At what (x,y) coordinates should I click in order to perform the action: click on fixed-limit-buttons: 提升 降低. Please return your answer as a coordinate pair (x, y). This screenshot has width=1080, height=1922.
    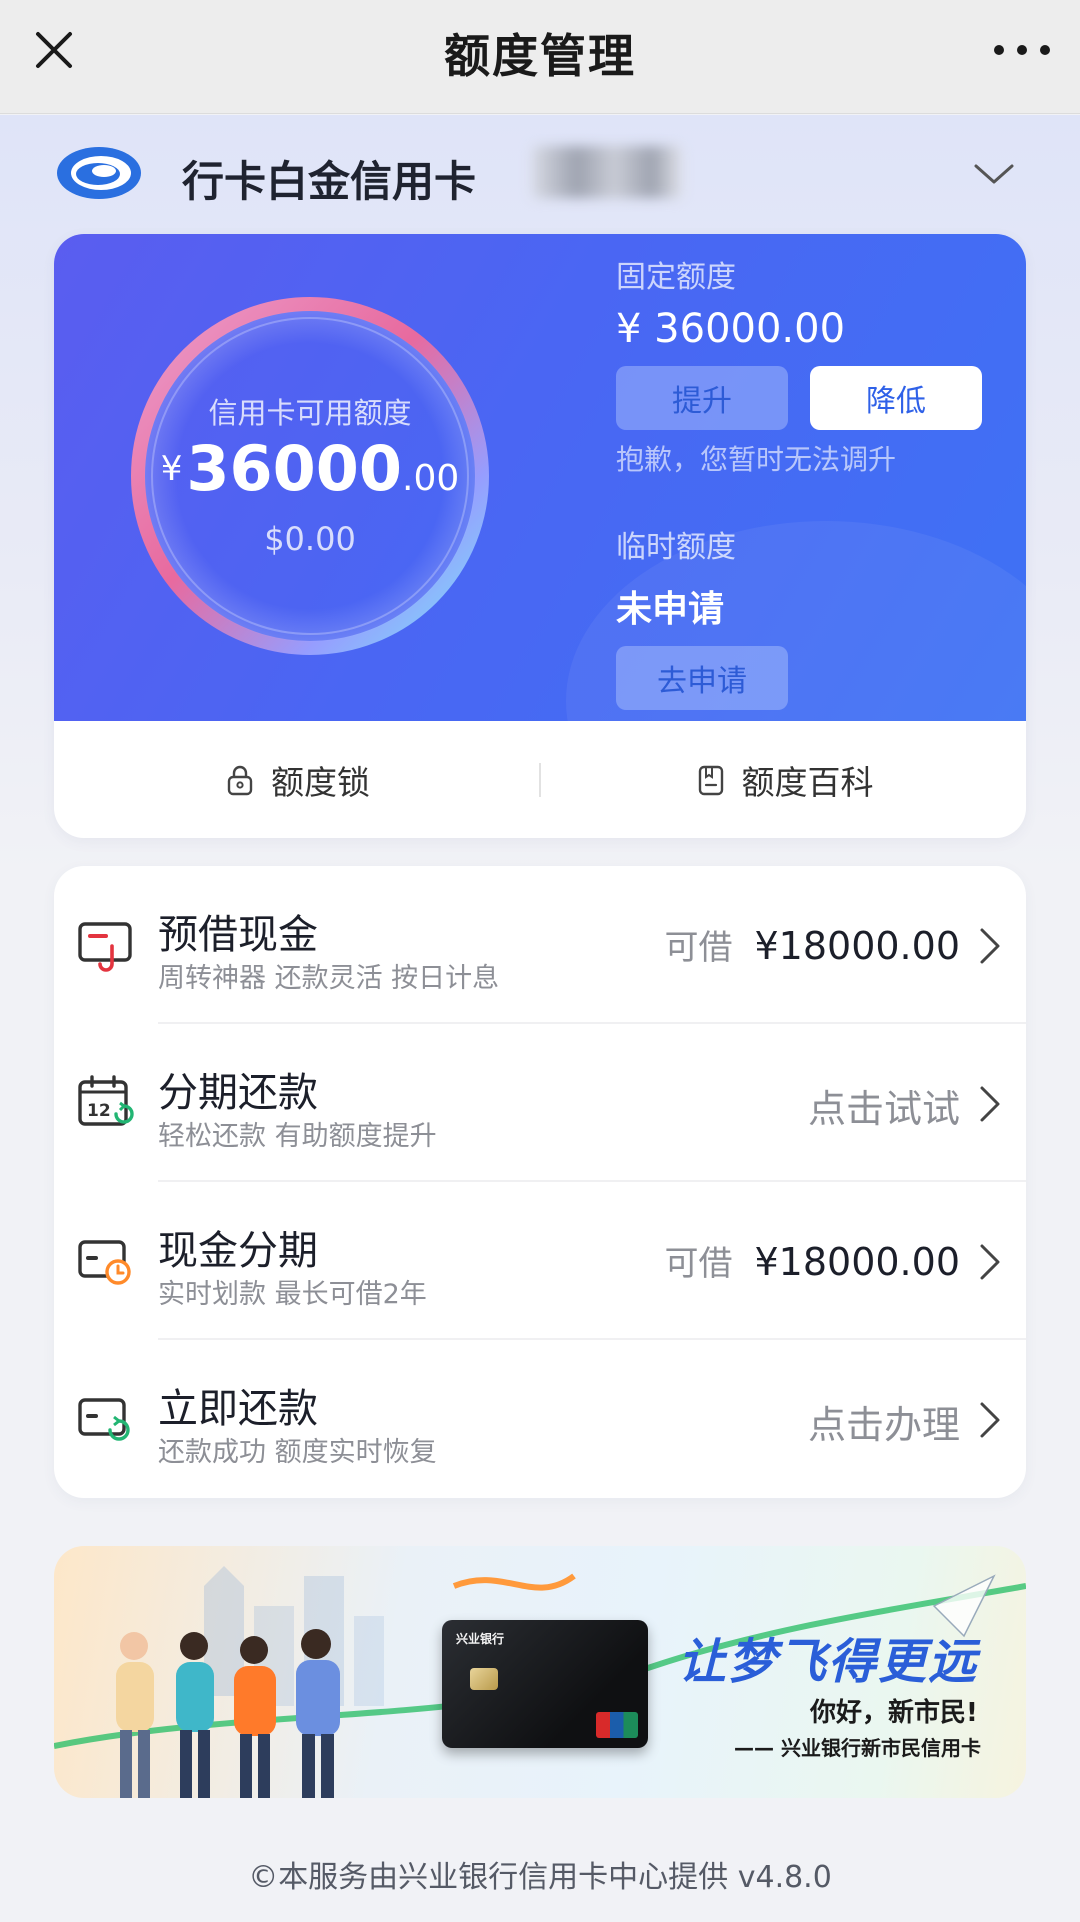
    Looking at the image, I should click on (806, 398).